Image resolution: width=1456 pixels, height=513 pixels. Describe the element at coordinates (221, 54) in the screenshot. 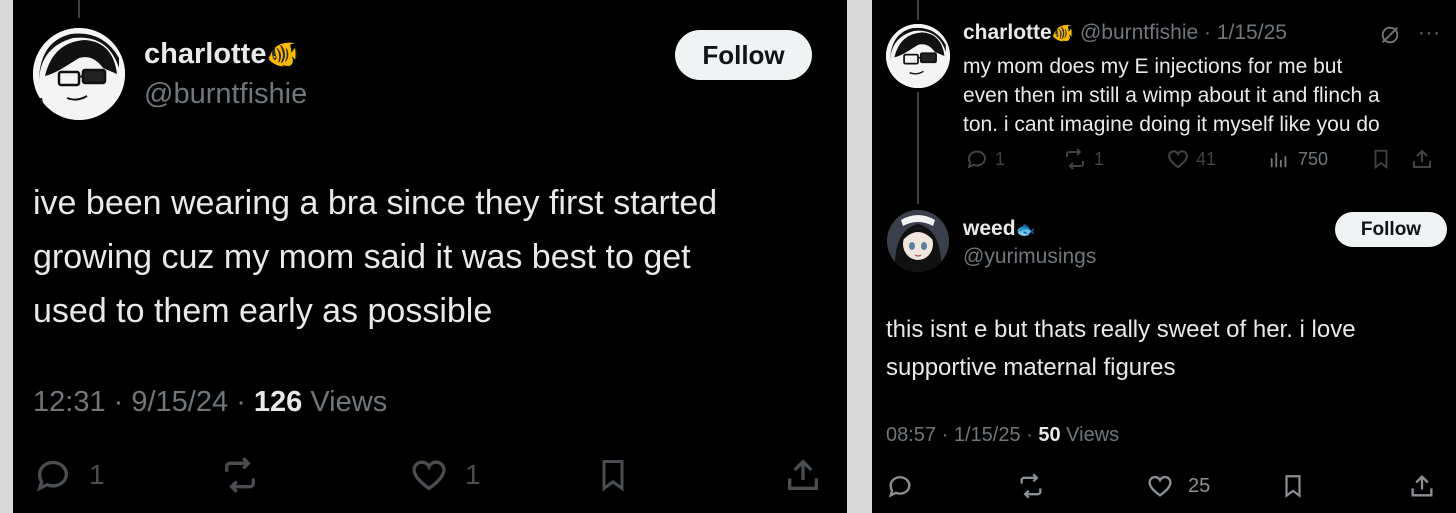

I see `author-name: charlotte🐠` at that location.